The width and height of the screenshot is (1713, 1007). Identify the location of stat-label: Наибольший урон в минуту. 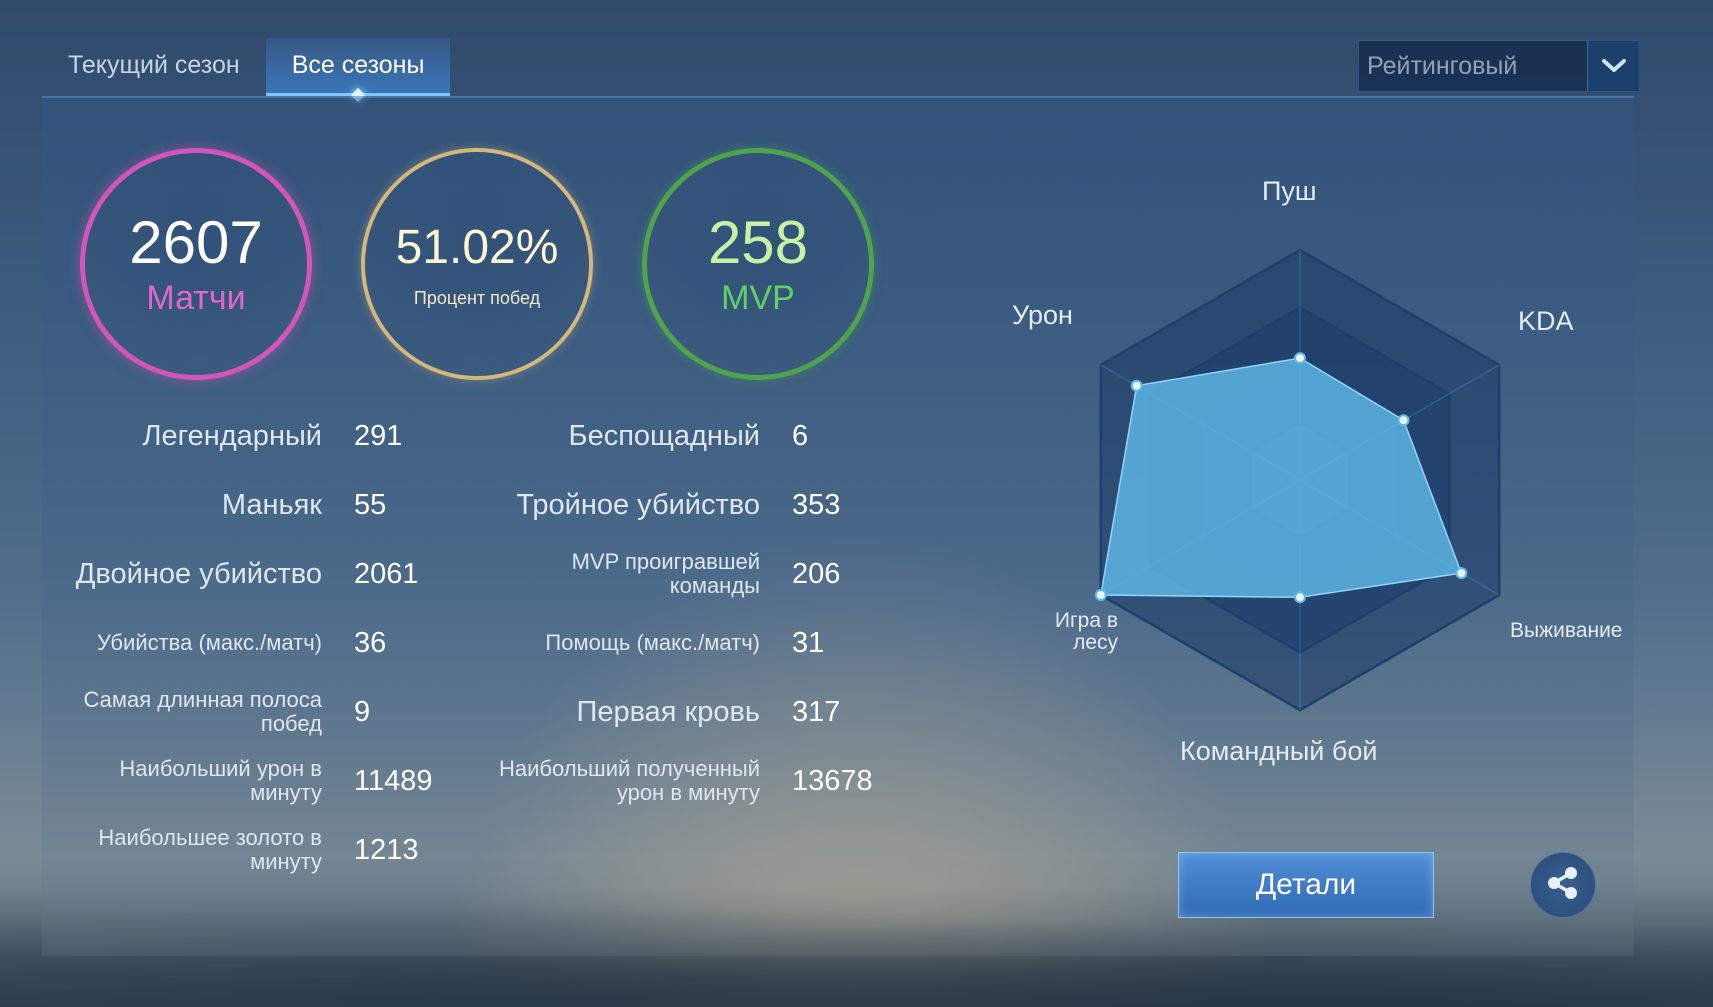
(220, 780).